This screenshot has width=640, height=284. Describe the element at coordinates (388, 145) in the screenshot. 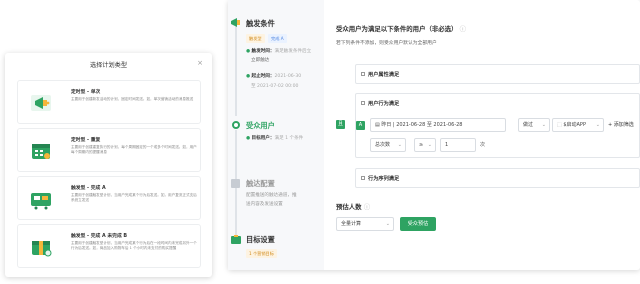

I see `metric-select: 总次数 ⌄` at that location.